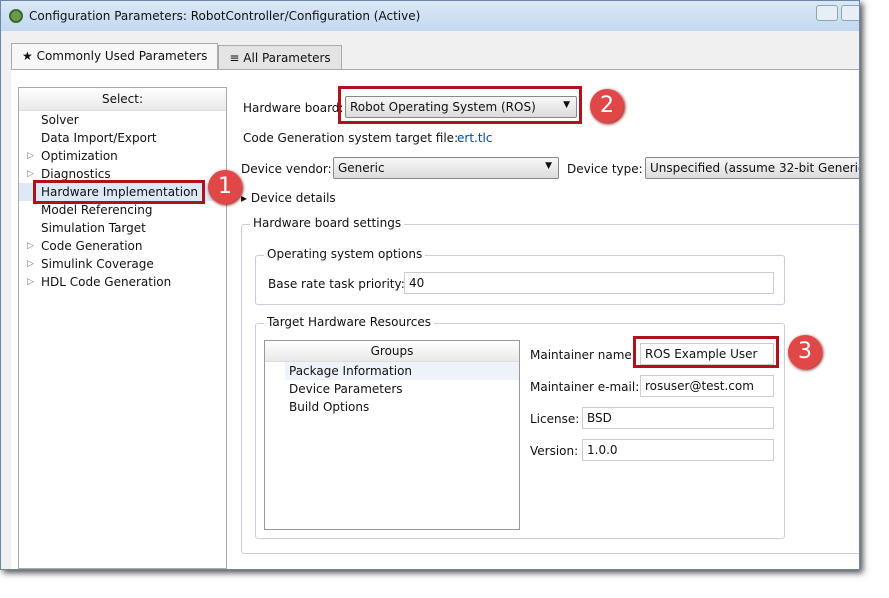  Describe the element at coordinates (115, 56) in the screenshot. I see `tab-commonly-used: ★ Commonly Used Parameters` at that location.